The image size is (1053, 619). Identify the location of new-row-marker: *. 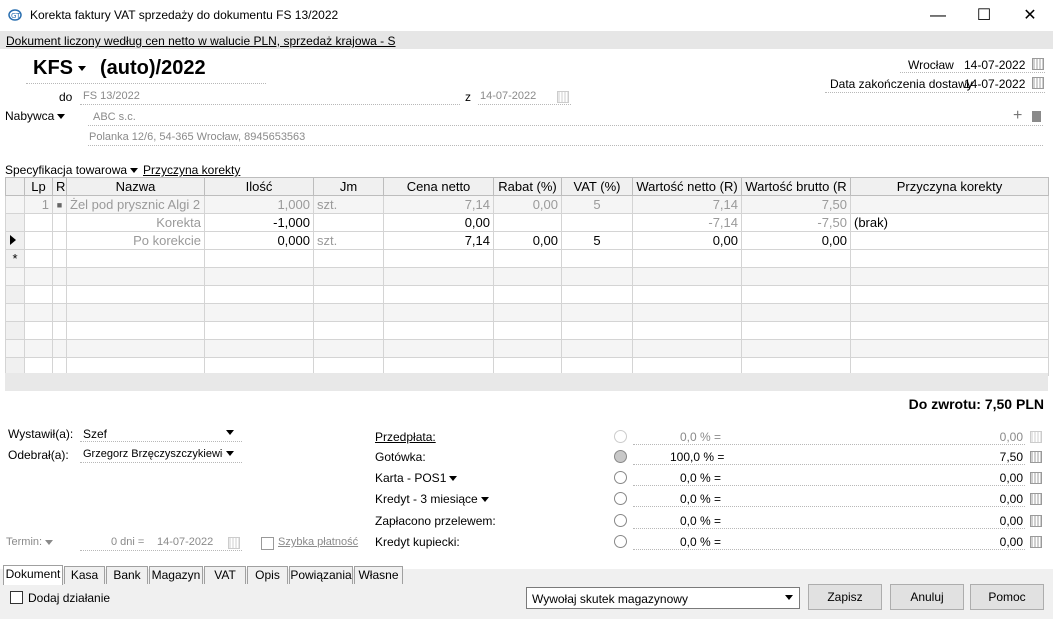
(15, 258).